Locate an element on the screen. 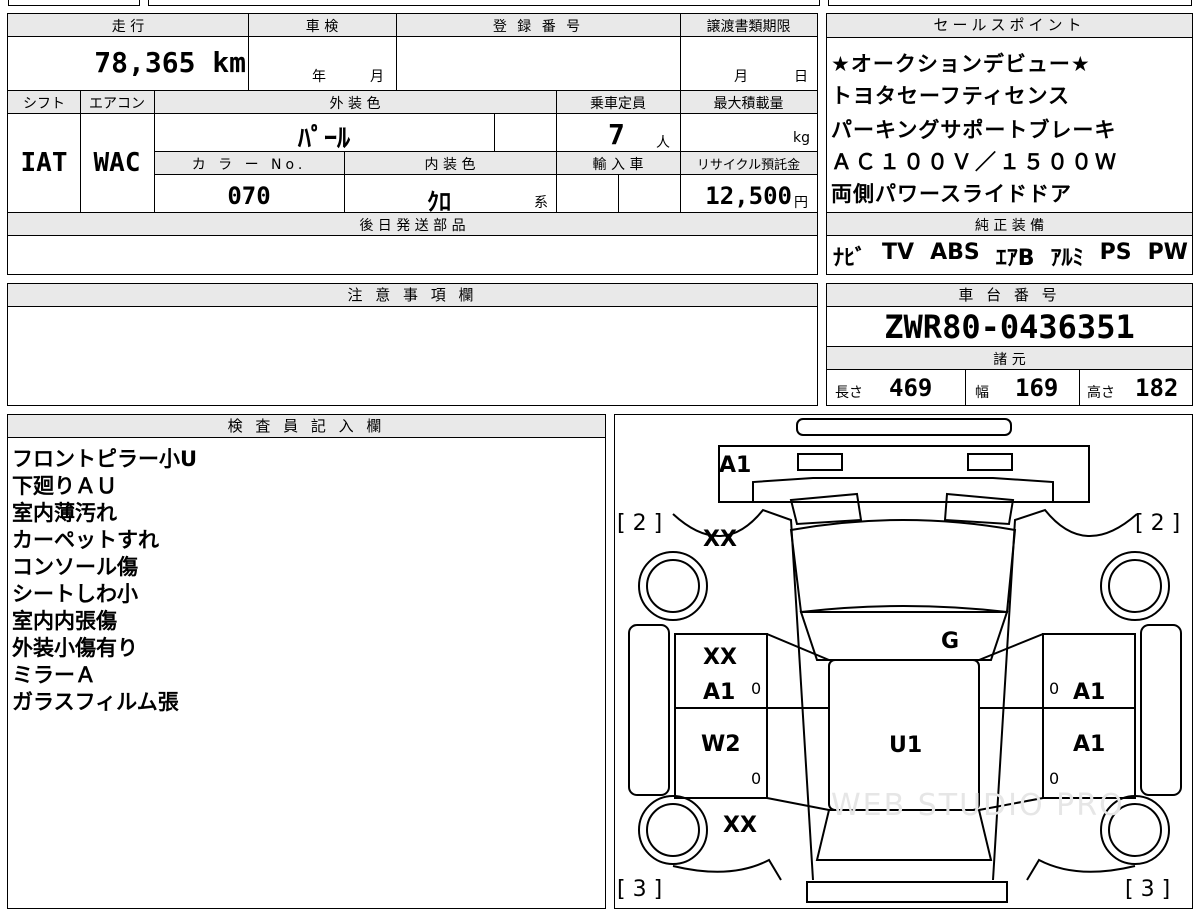 This screenshot has height=909, width=1200. recycle-unit: 円 is located at coordinates (801, 203).